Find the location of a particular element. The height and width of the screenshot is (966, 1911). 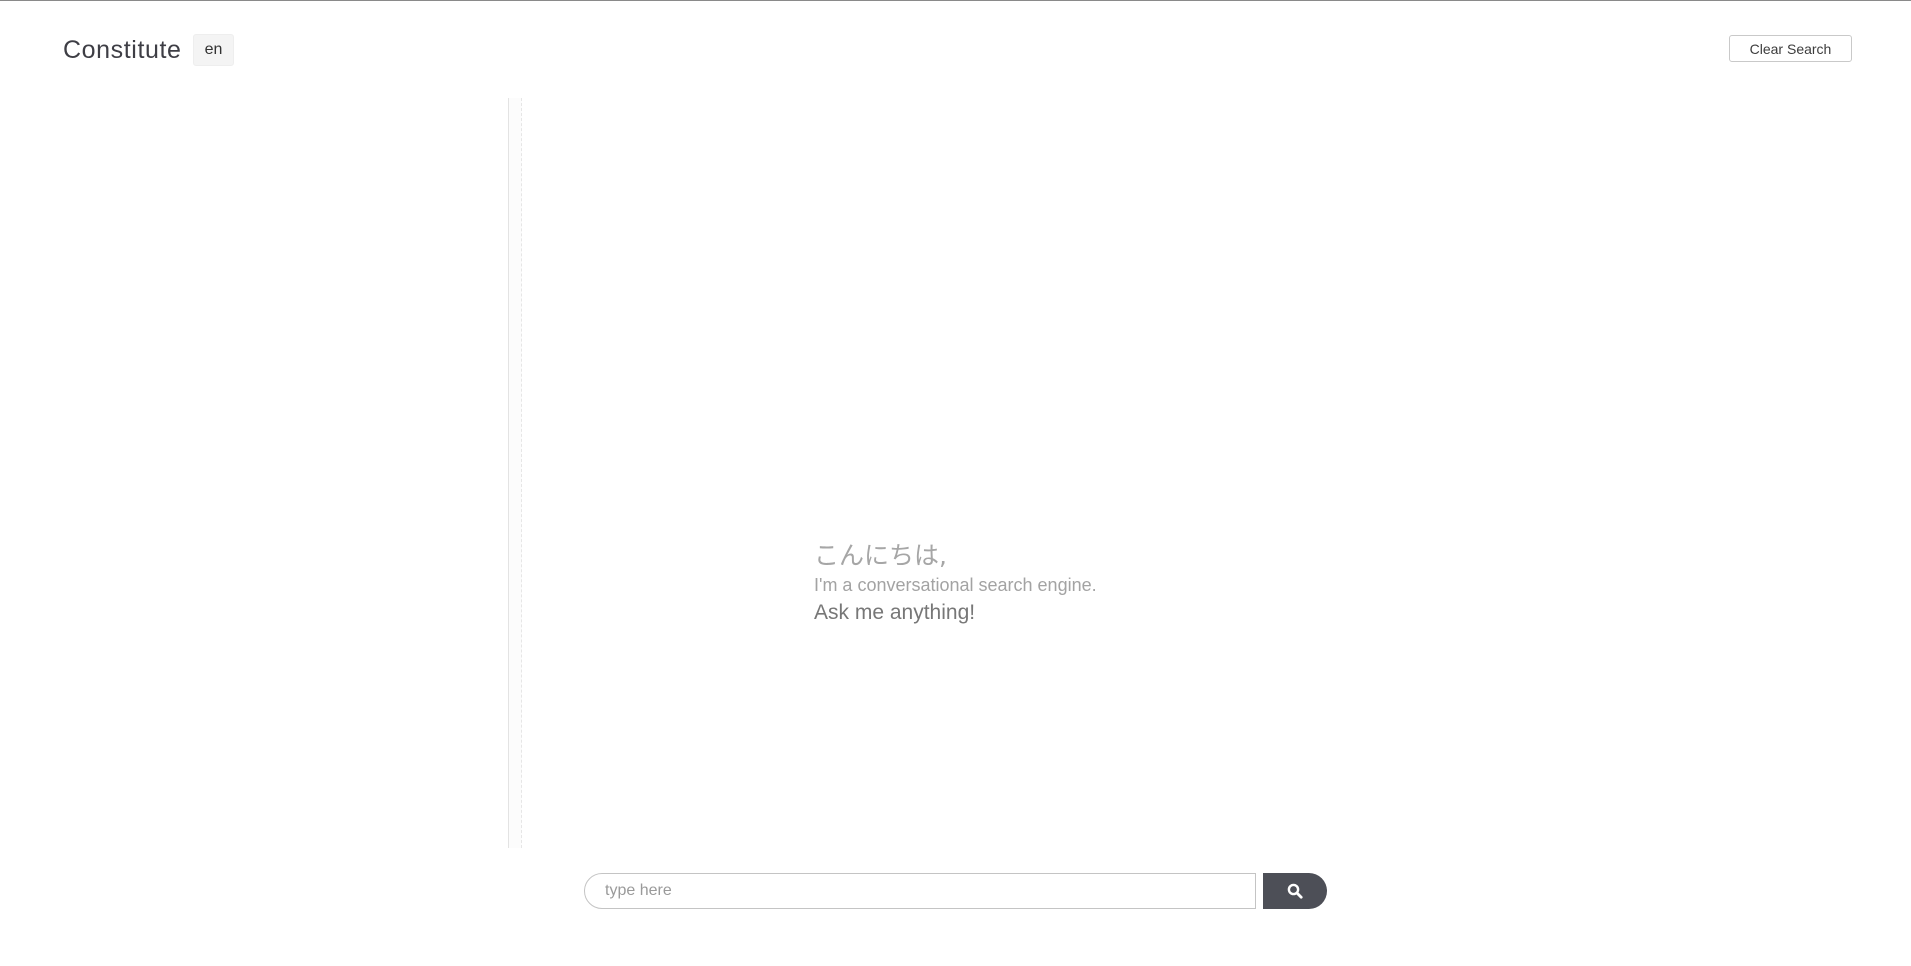

language-badge: en is located at coordinates (213, 50).